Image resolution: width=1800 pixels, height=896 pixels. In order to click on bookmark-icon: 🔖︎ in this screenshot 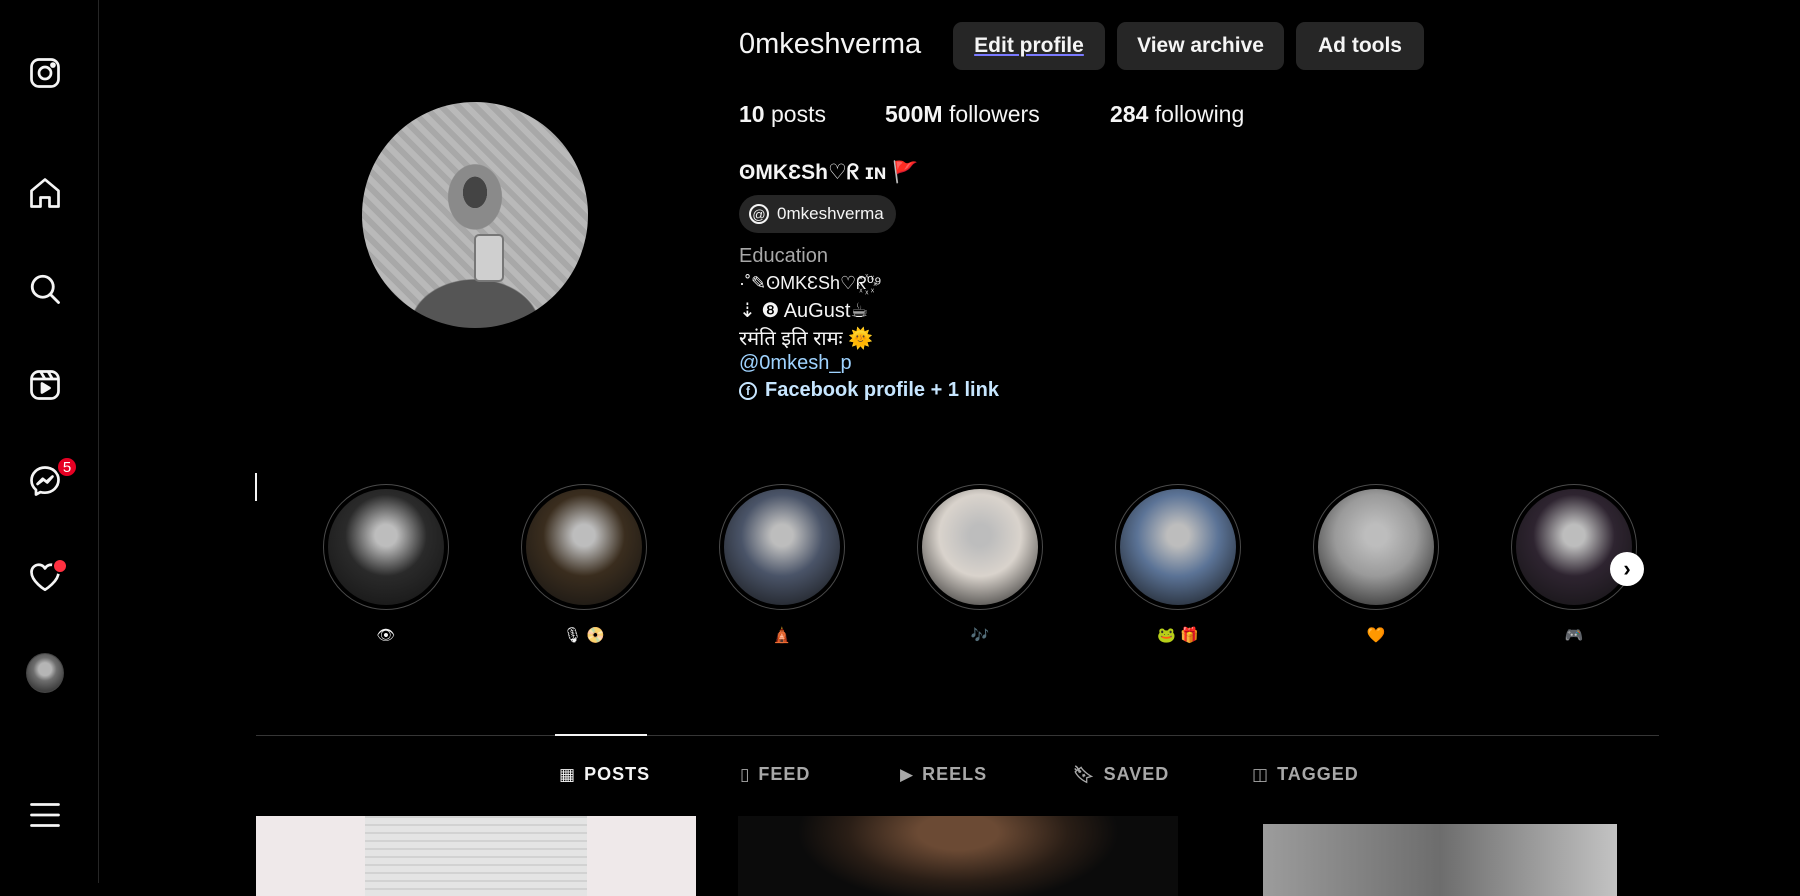, I will do `click(1084, 774)`.